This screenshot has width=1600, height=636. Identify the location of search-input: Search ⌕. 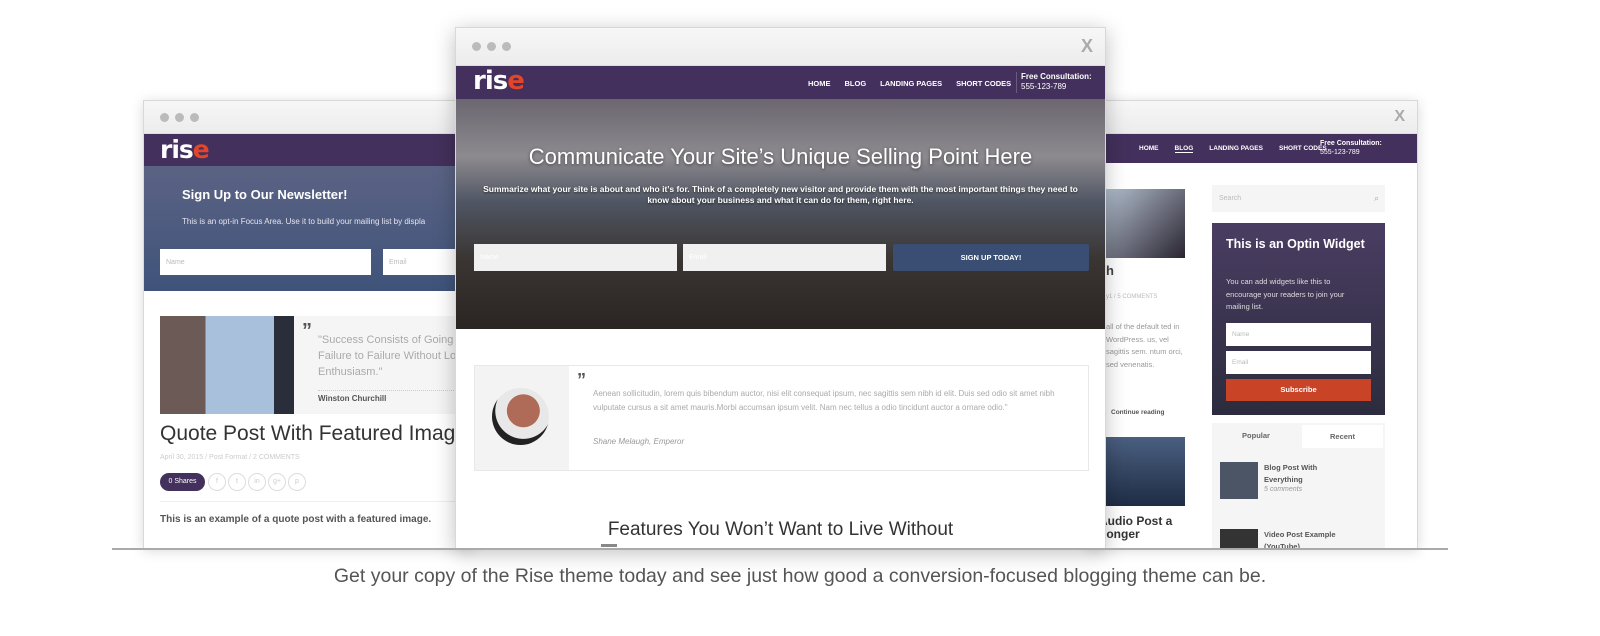
(1298, 198).